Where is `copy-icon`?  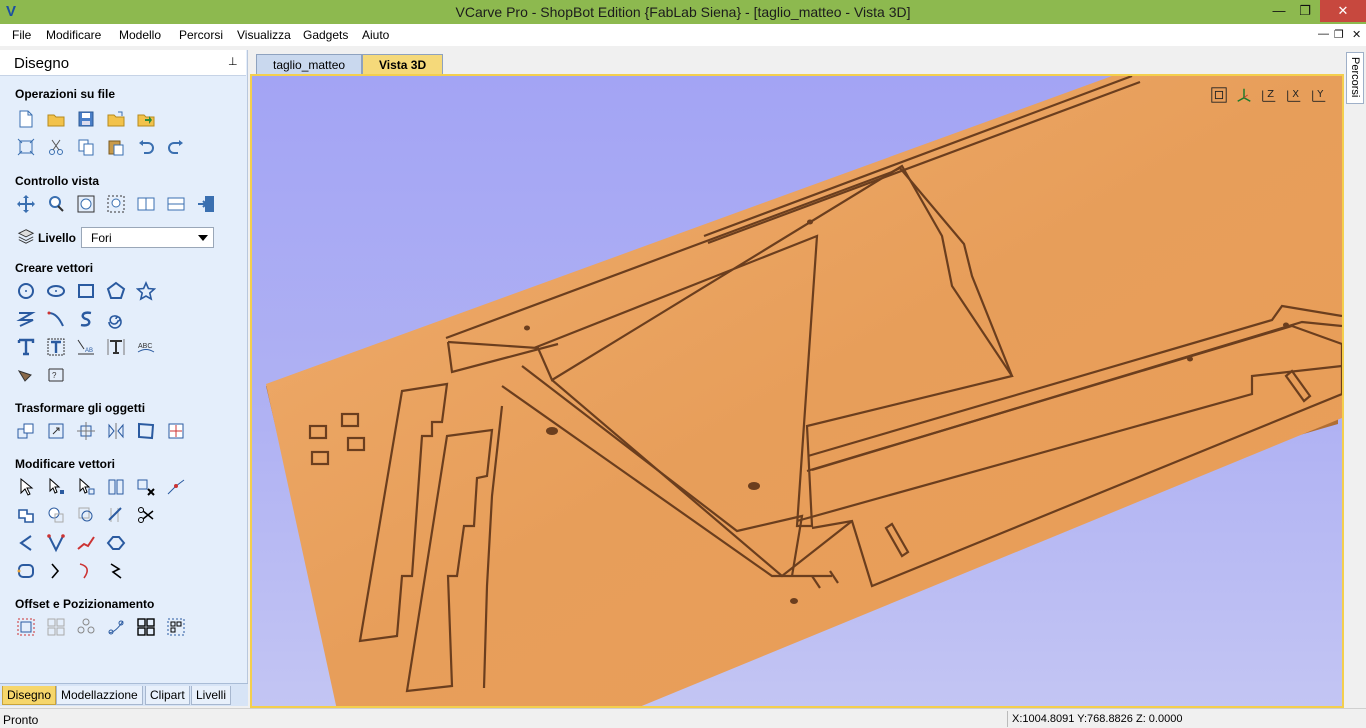 copy-icon is located at coordinates (86, 147).